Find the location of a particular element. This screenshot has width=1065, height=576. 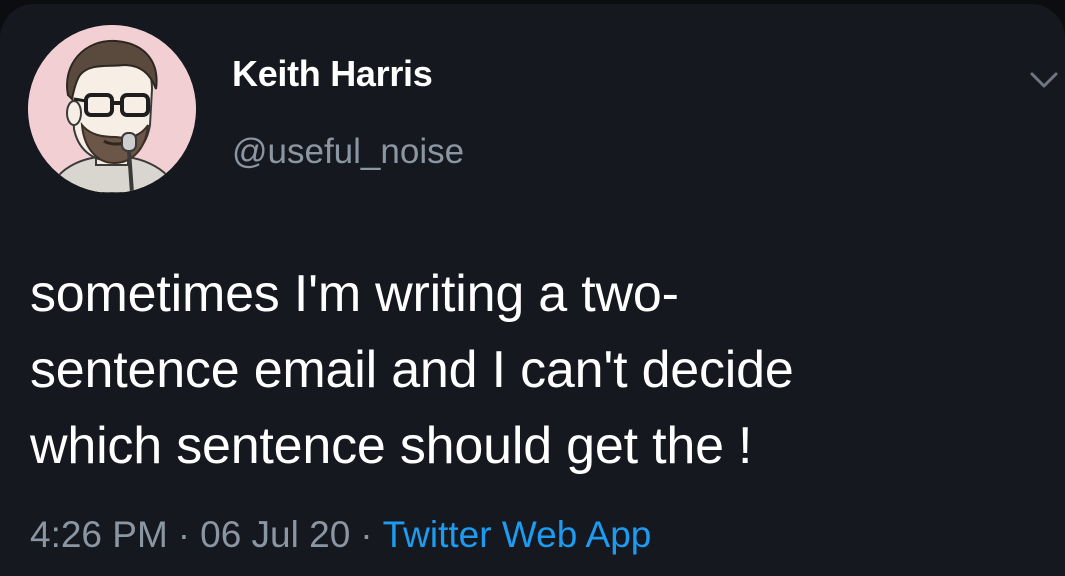

user-handle: @useful_noise is located at coordinates (348, 152).